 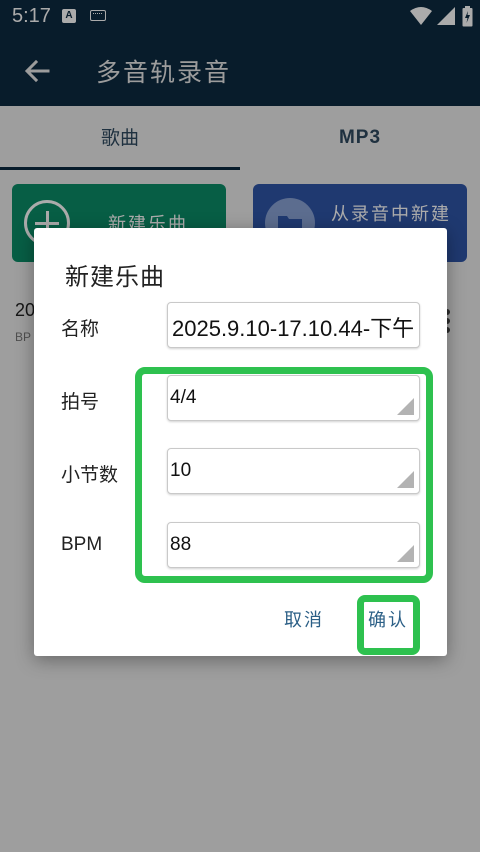 I want to click on name-field: 2025.9.10-17.10.44-下午, so click(x=293, y=325).